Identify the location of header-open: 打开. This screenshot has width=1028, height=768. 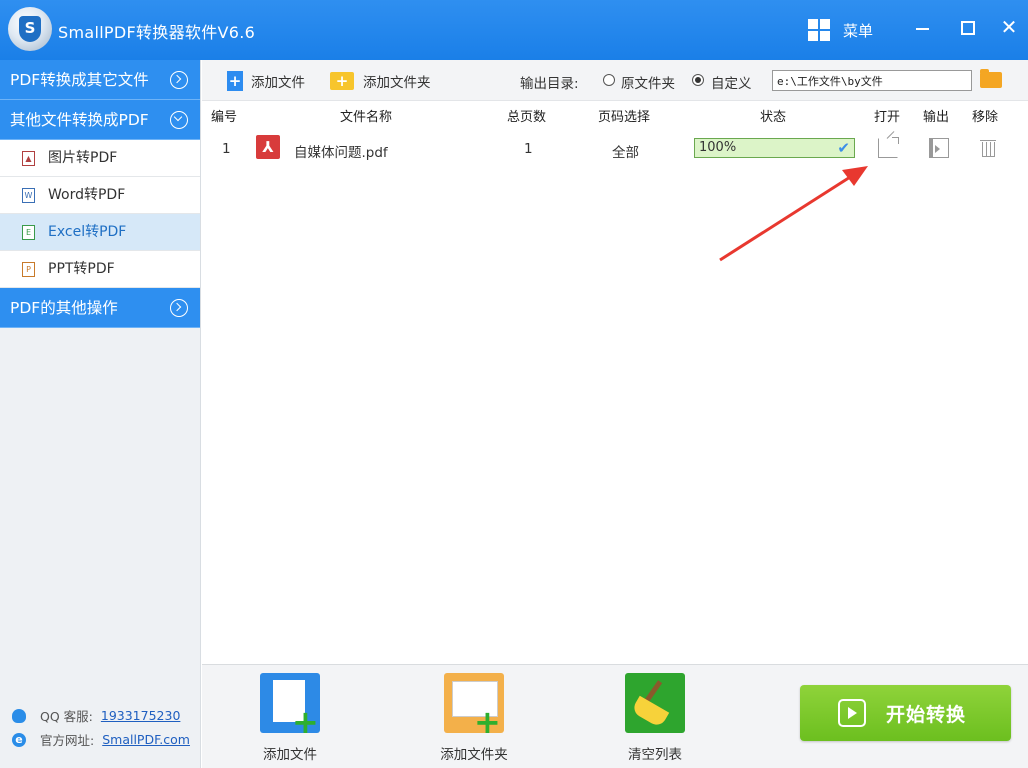
(887, 117).